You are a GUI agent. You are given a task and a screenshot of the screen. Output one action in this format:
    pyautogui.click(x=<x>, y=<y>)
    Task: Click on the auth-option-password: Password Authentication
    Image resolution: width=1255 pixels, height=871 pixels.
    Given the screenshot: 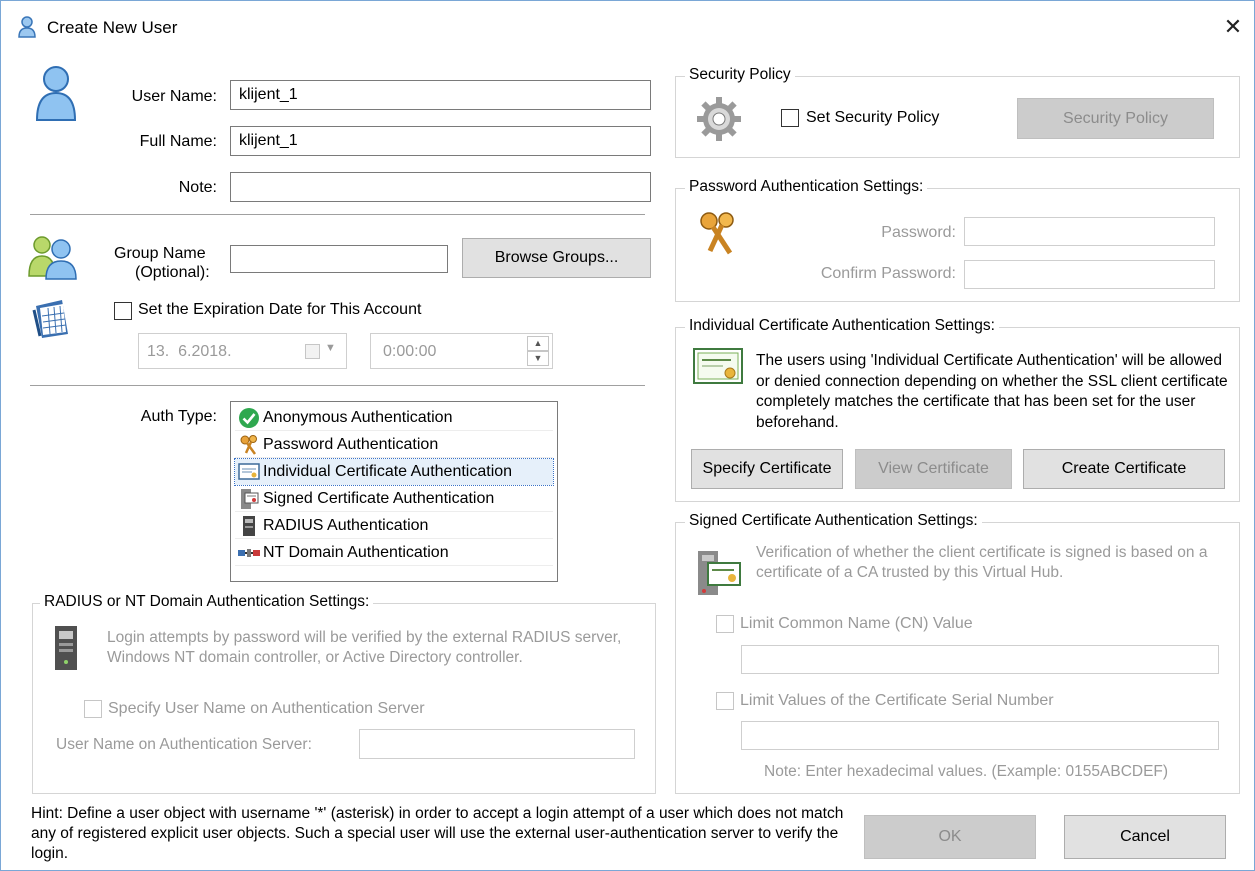 What is the action you would take?
    pyautogui.click(x=394, y=445)
    